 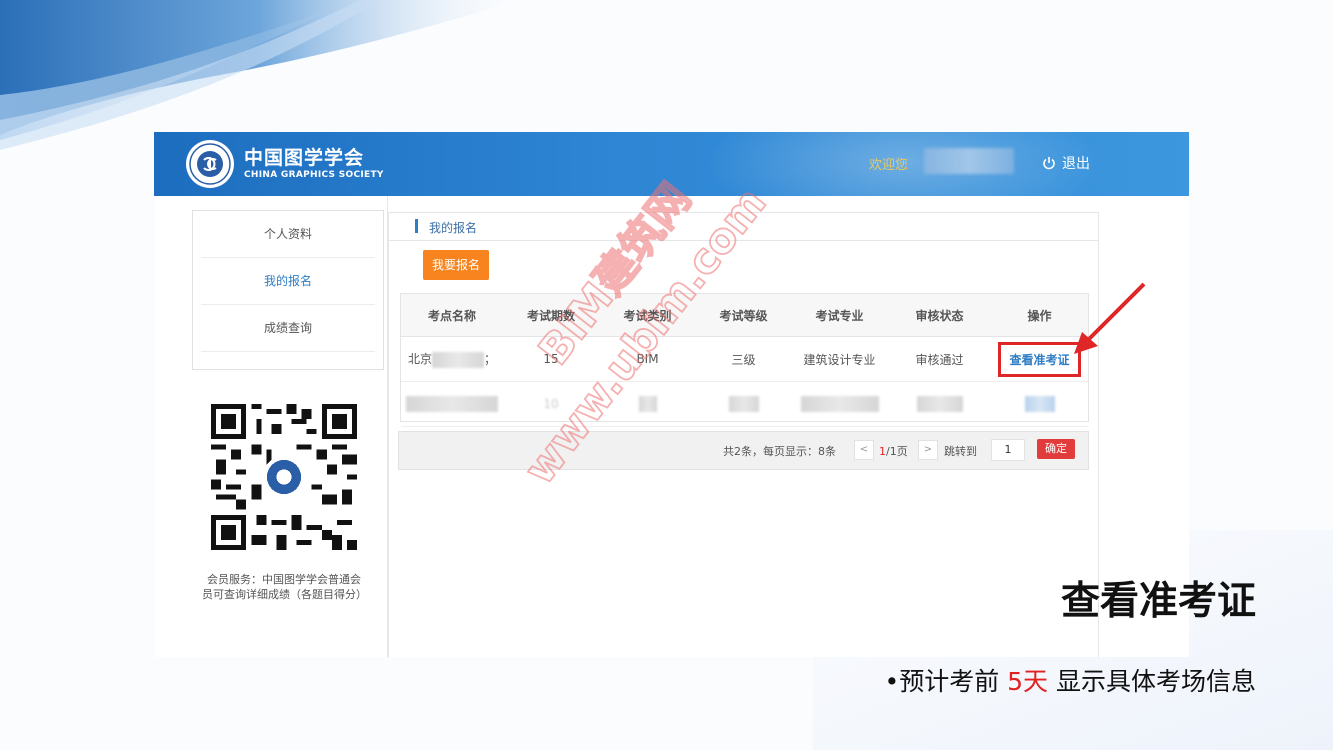 I want to click on slide-note: •预计考前 5天 显示具体考场信息, so click(x=1070, y=680).